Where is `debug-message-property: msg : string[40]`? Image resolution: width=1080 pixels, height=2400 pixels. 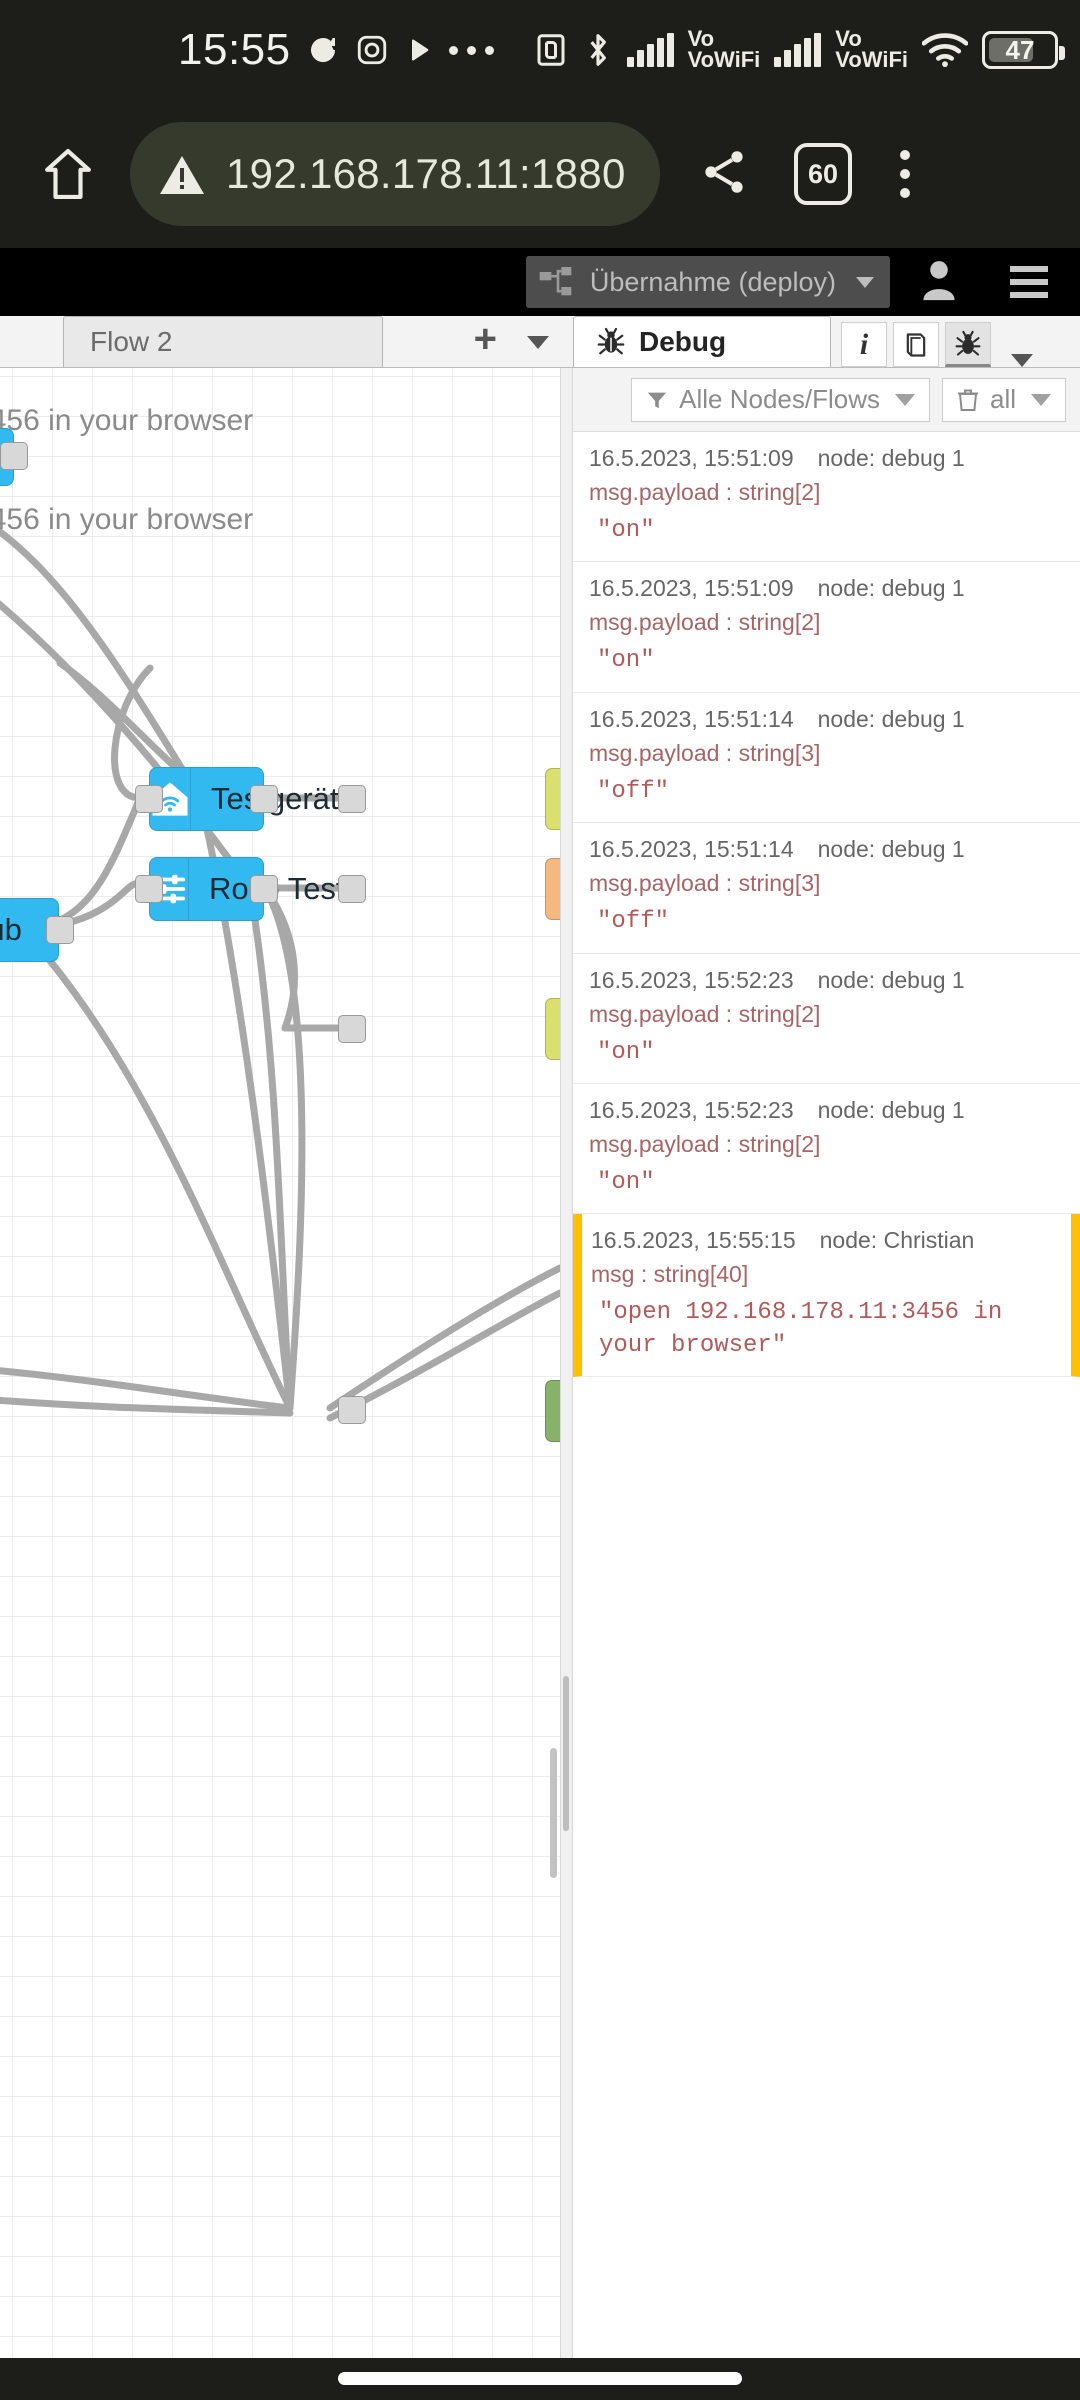
debug-message-property: msg : string[40] is located at coordinates (670, 1274).